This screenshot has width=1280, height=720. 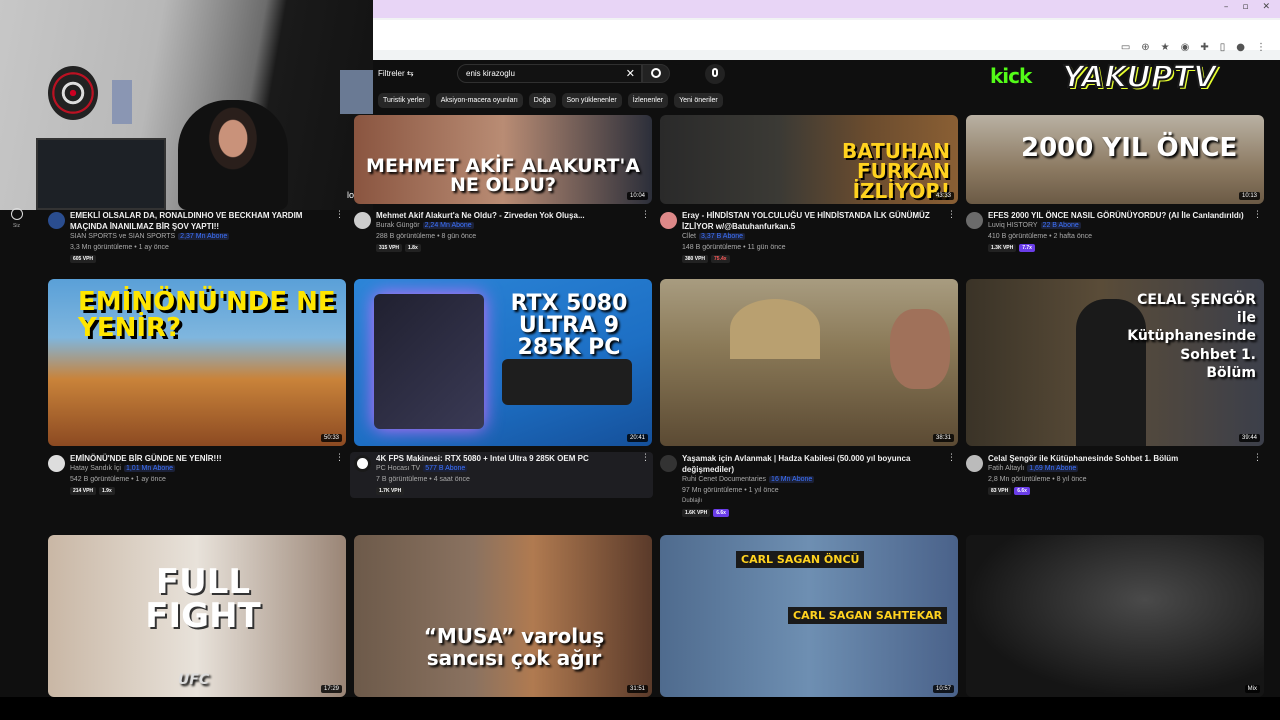 What do you see at coordinates (705, 513) in the screenshot?
I see `badges: 1.6K VPH 6.6x` at bounding box center [705, 513].